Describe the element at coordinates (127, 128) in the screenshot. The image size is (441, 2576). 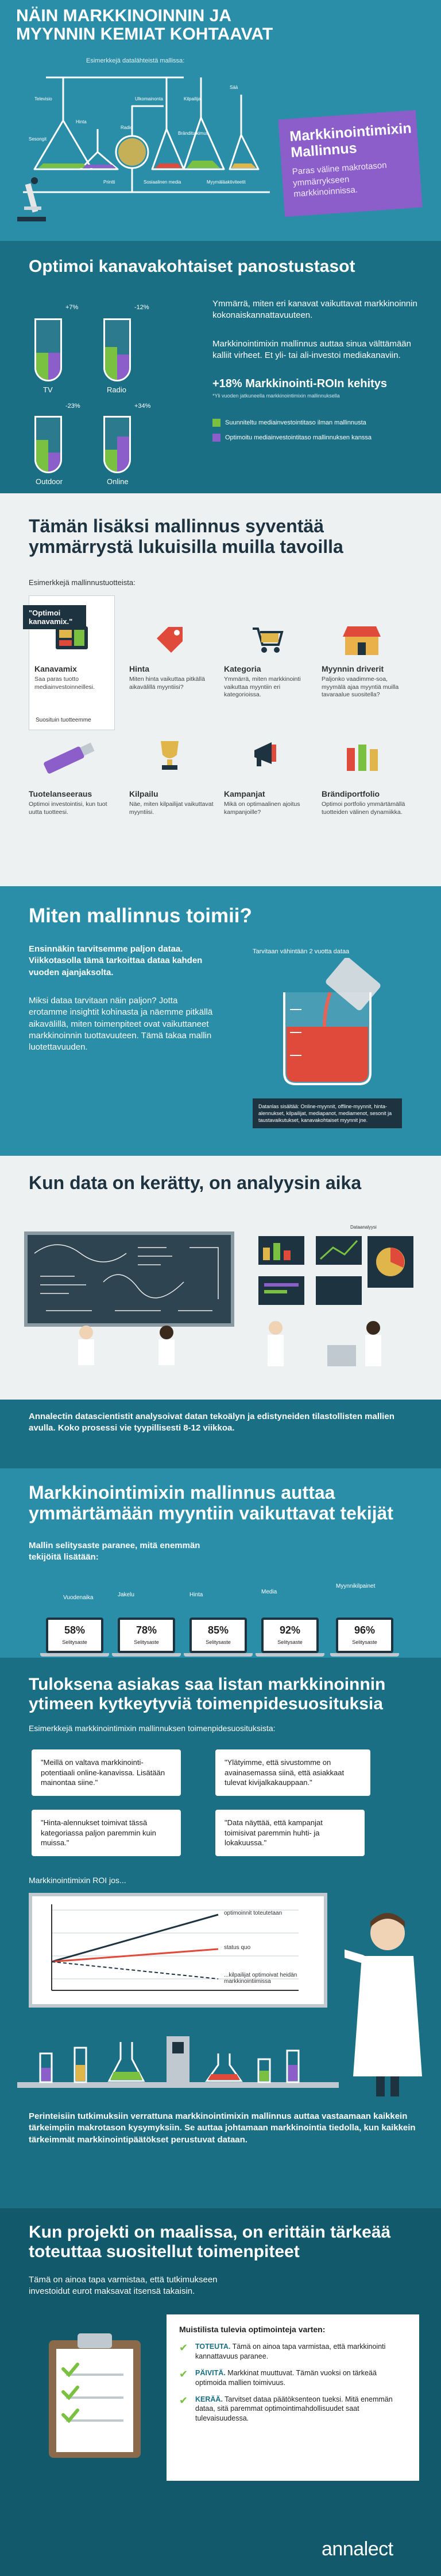
I see `lab-label: Radio` at that location.